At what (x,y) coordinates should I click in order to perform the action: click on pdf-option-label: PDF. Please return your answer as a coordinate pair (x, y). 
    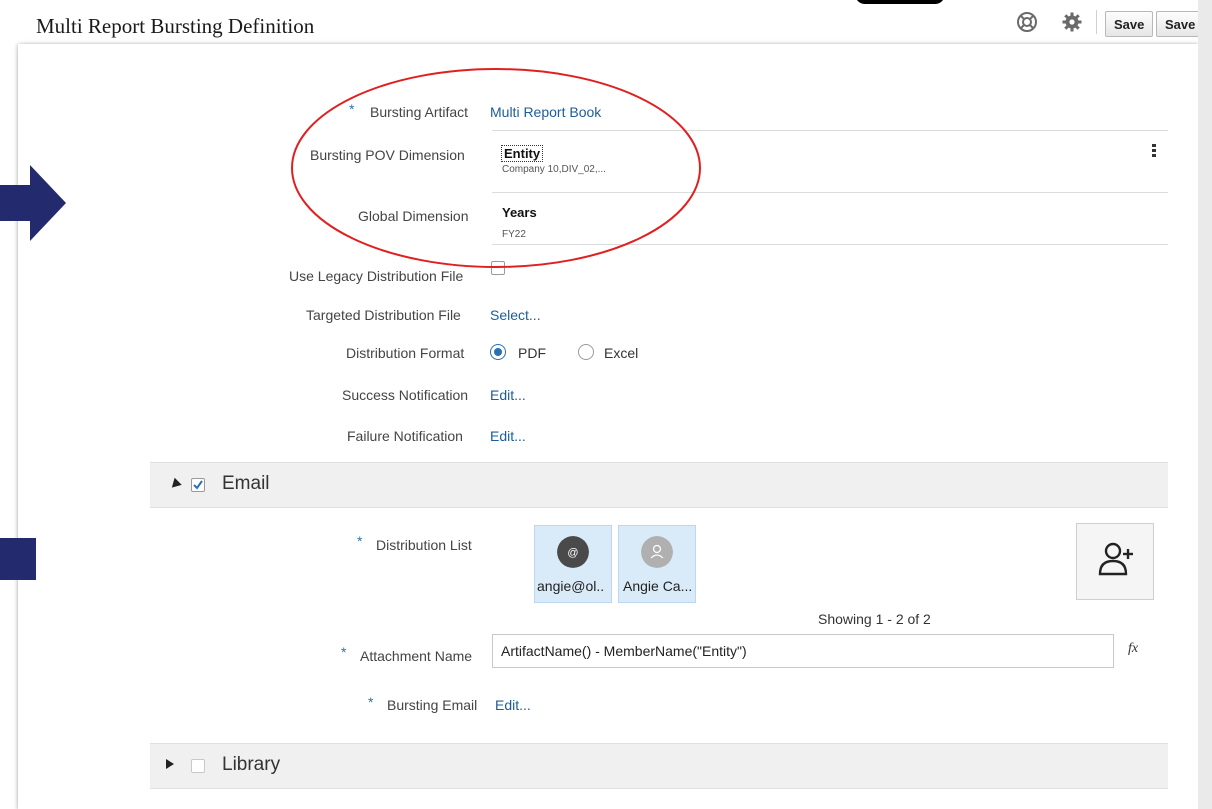
    Looking at the image, I should click on (532, 353).